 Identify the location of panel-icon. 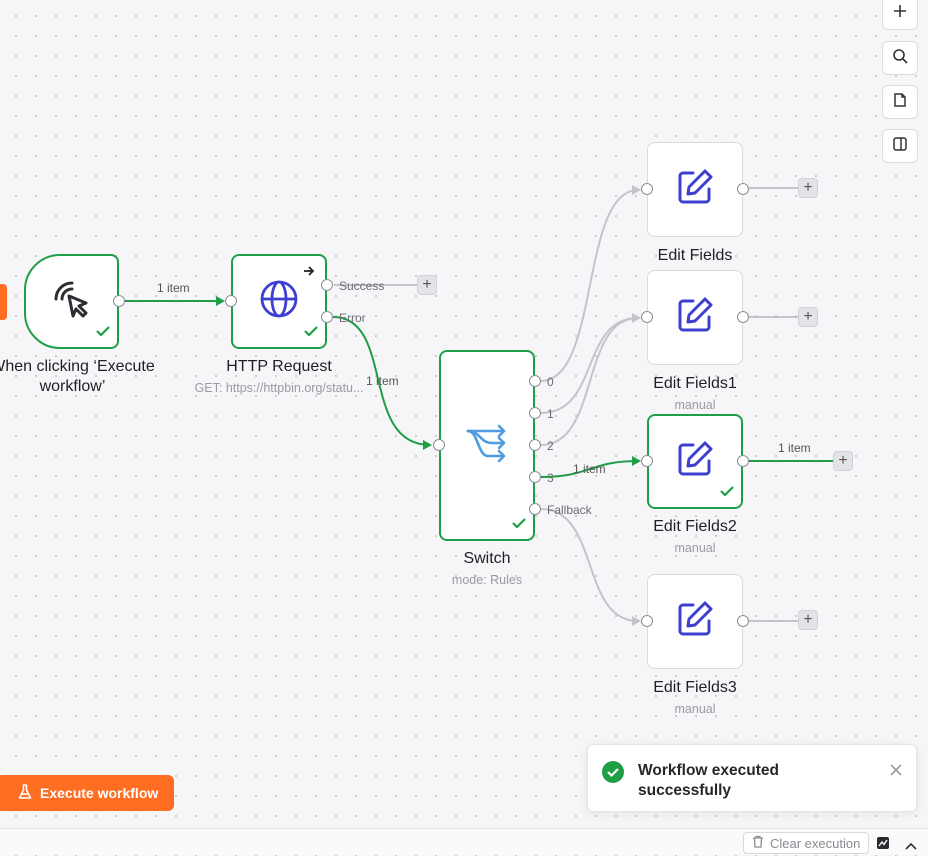
(900, 146).